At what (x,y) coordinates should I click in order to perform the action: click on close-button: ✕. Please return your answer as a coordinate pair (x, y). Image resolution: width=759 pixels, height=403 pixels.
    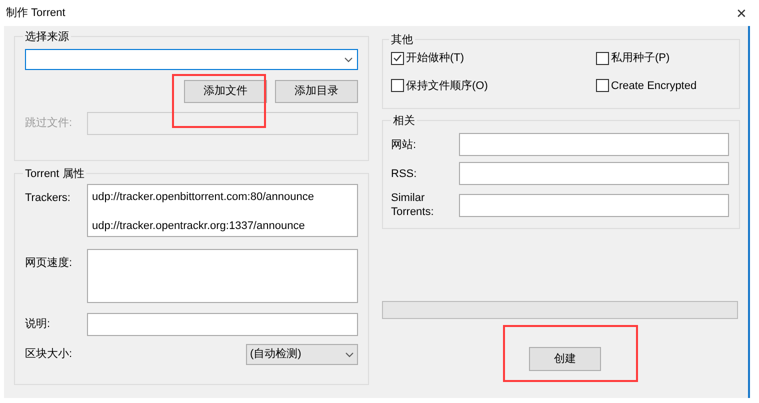
    Looking at the image, I should click on (741, 13).